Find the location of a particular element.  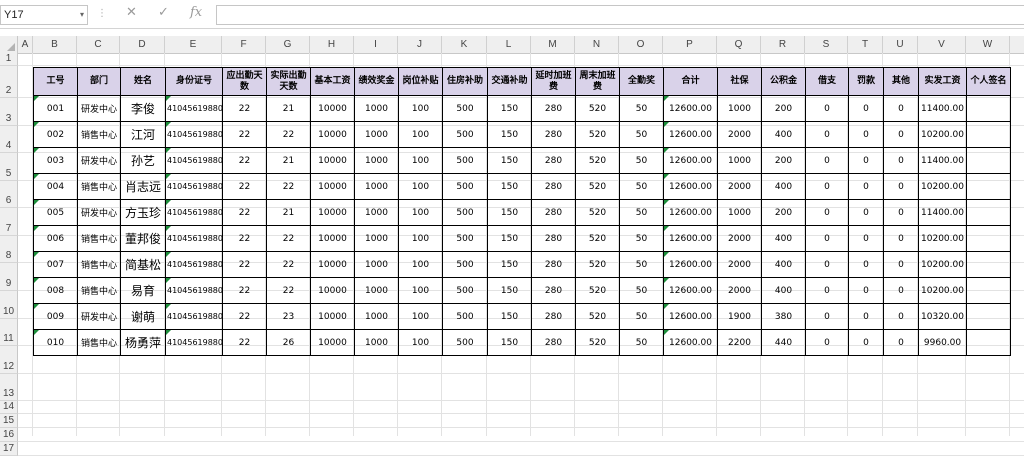

row-header-17: 17 is located at coordinates (9, 449).